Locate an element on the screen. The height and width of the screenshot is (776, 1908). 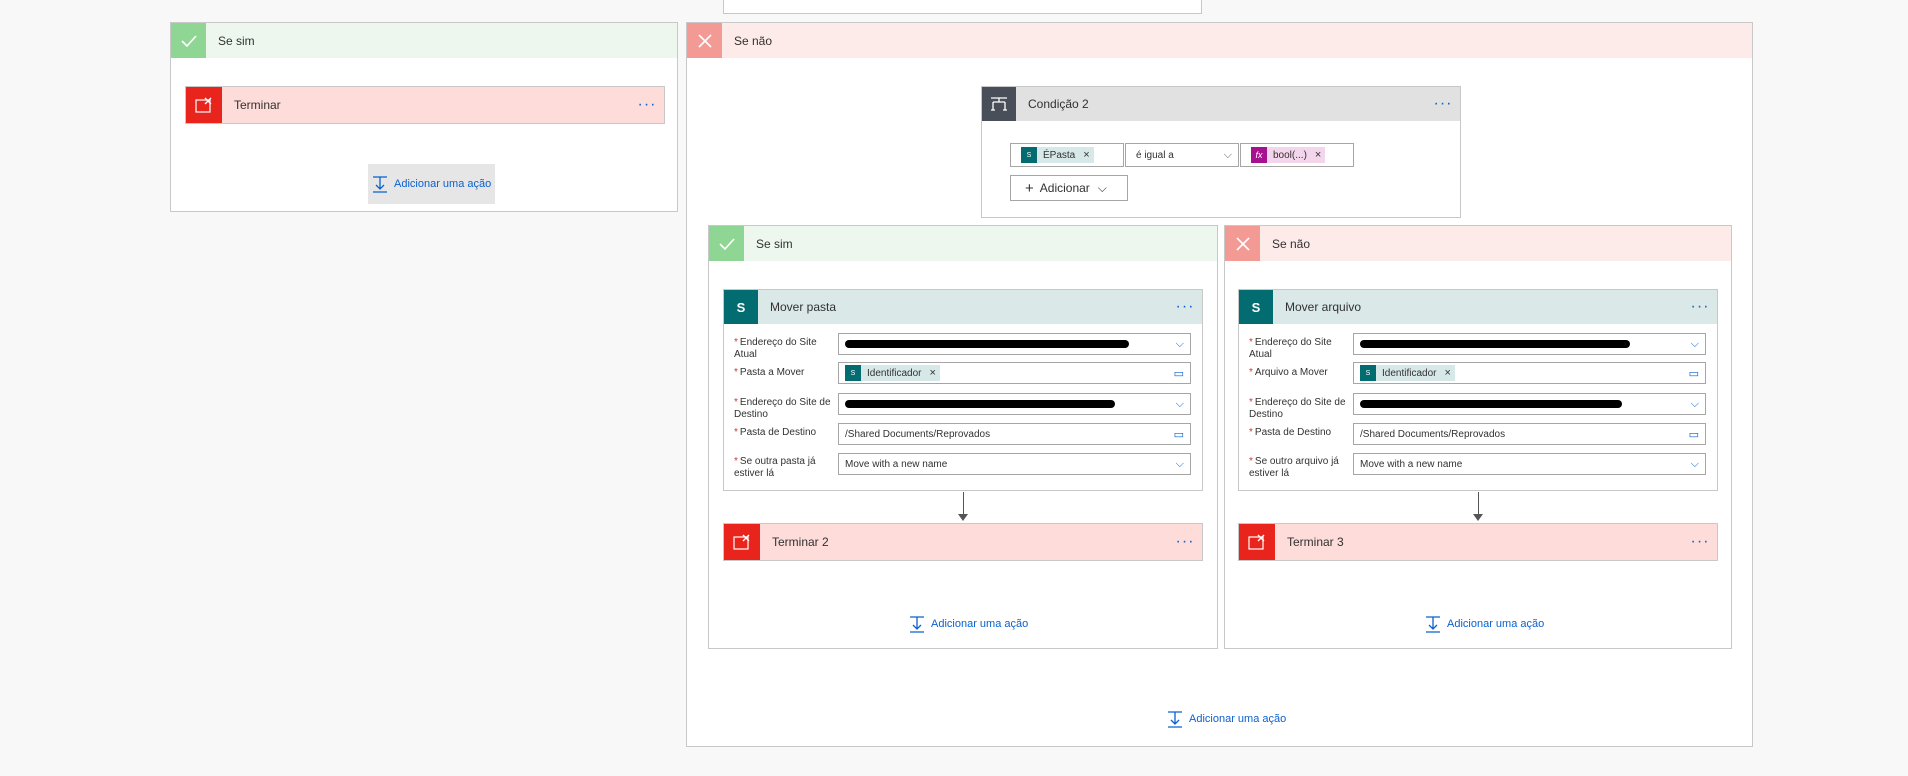
branch-yes-title: Se sim is located at coordinates (236, 40).